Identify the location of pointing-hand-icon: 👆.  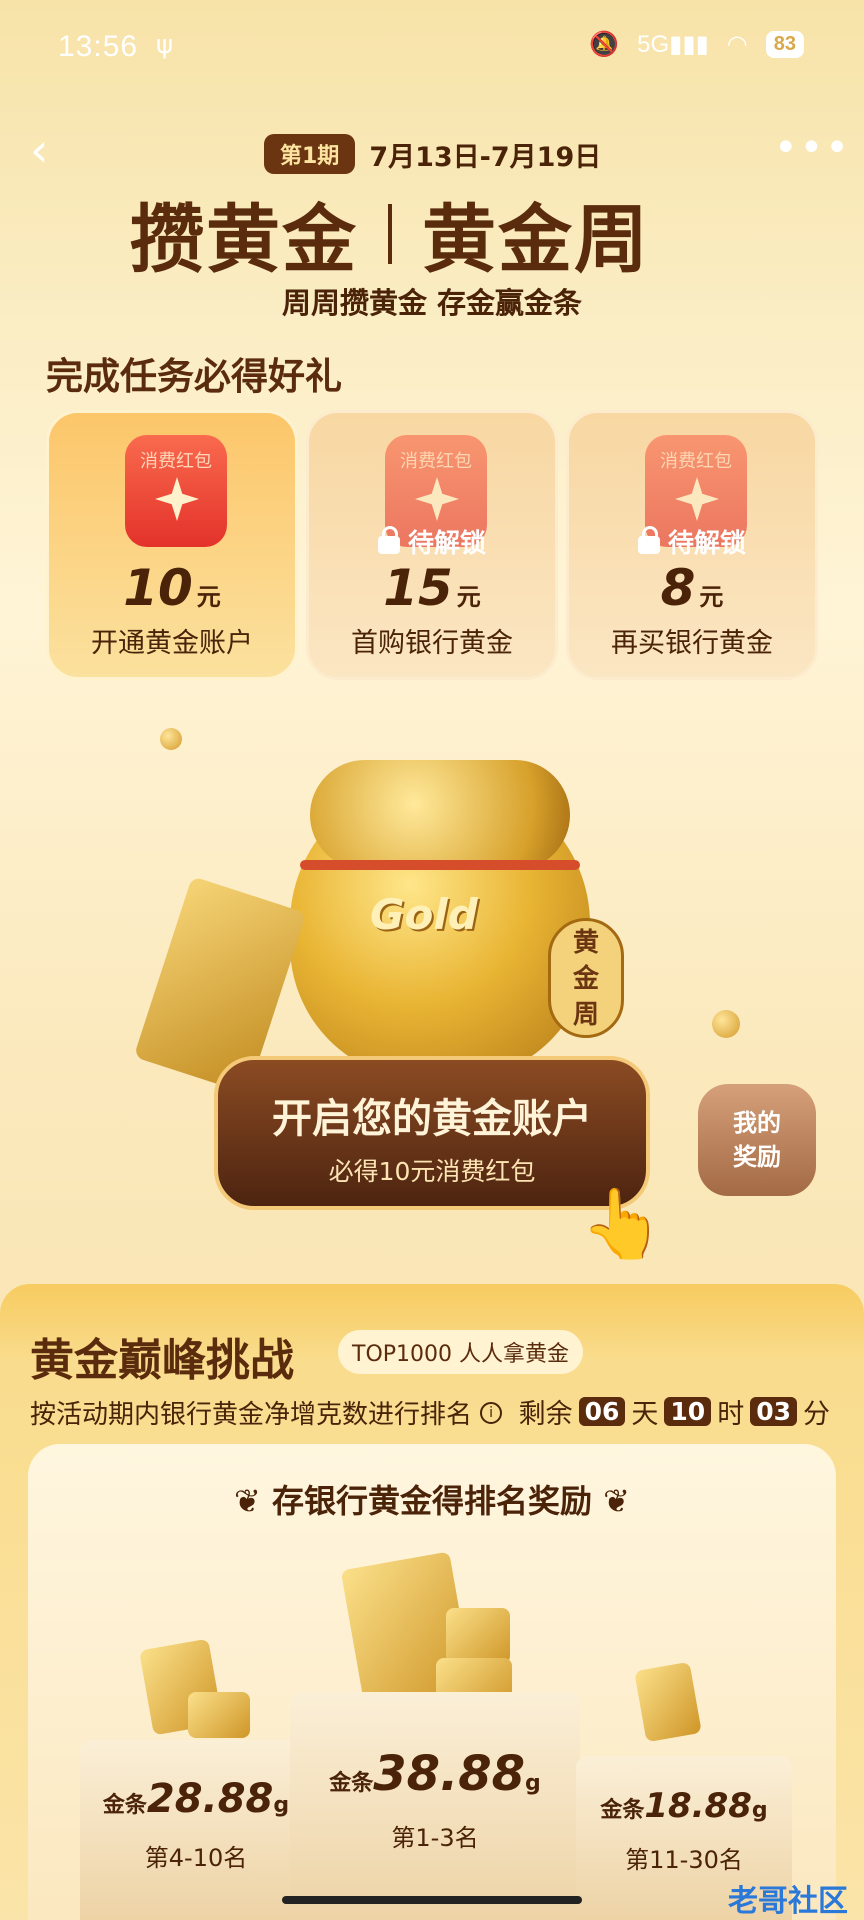
(622, 1224).